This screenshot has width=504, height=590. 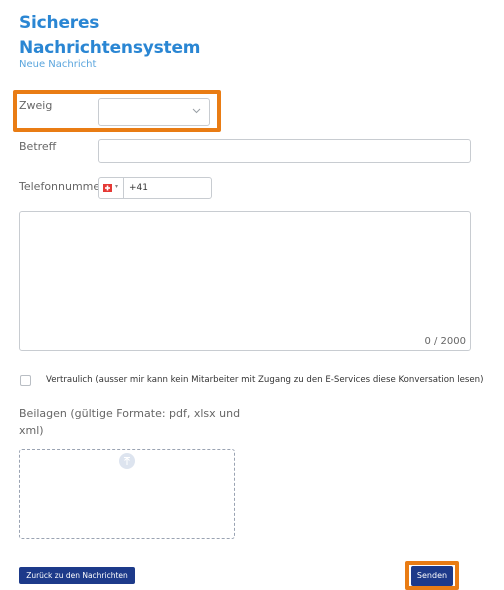 What do you see at coordinates (445, 341) in the screenshot?
I see `message-char-counter: 0 / 2000` at bounding box center [445, 341].